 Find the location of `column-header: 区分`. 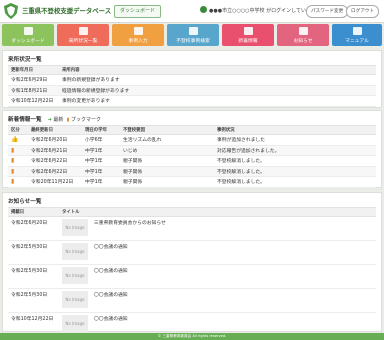

column-header: 区分 is located at coordinates (18, 130).